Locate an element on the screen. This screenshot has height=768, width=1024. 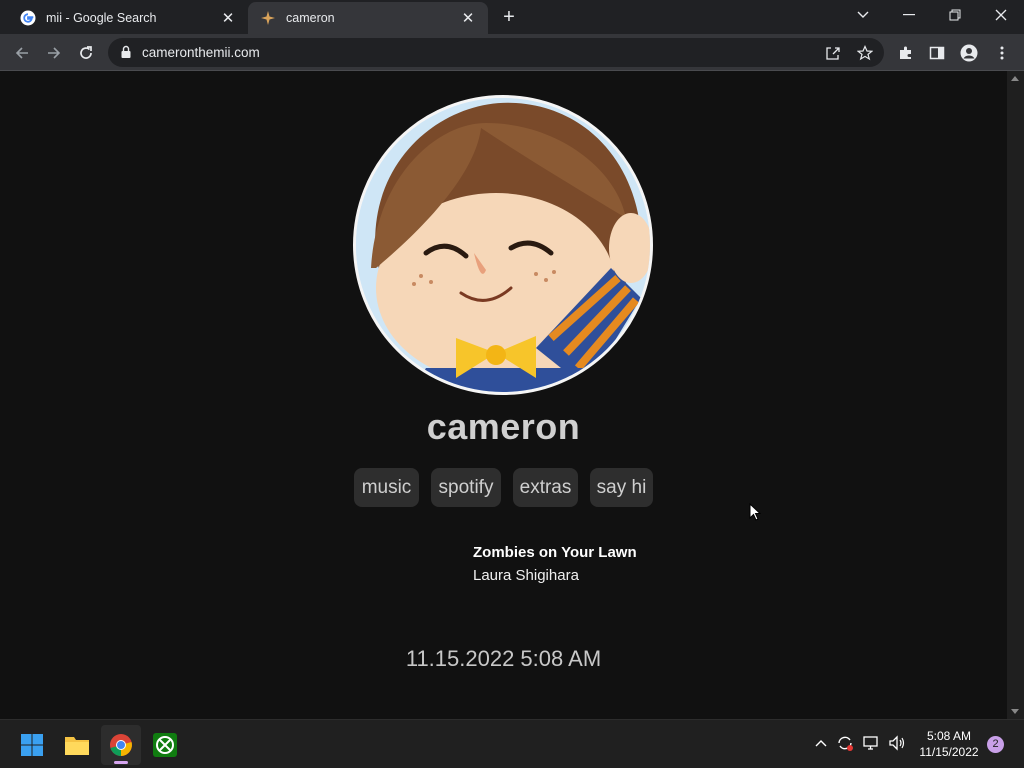
reload-icon is located at coordinates (86, 52).